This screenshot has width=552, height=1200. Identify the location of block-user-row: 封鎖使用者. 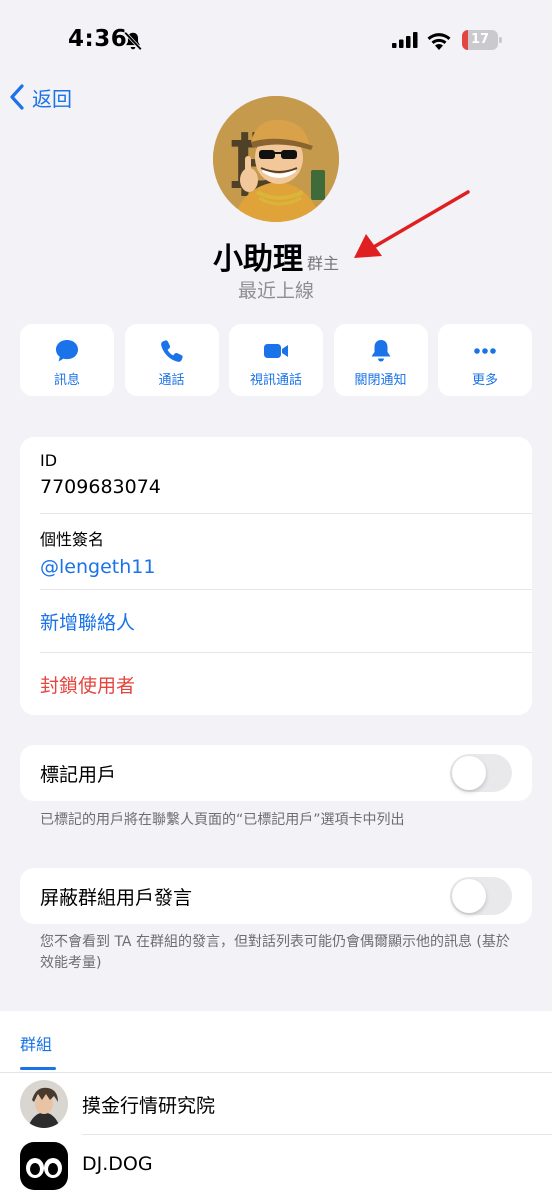
(286, 684).